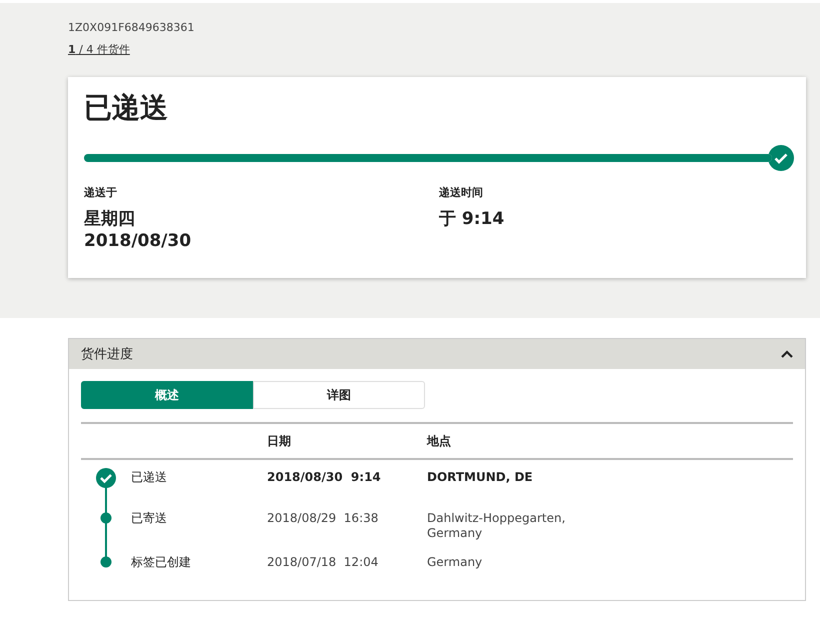 Image resolution: width=820 pixels, height=617 pixels. Describe the element at coordinates (323, 518) in the screenshot. I see `event-date: 2018/08/29 16:38` at that location.